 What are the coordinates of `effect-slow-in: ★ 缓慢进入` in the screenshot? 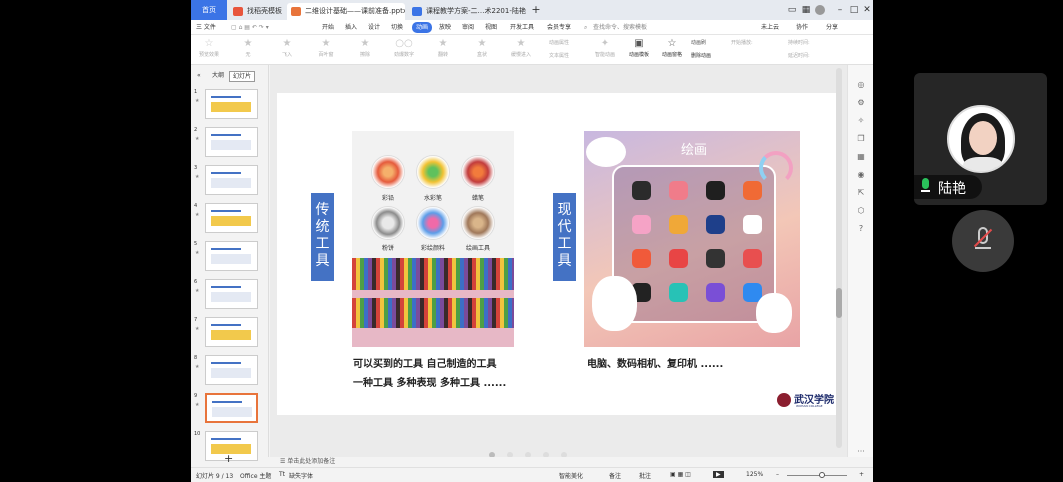 It's located at (521, 50).